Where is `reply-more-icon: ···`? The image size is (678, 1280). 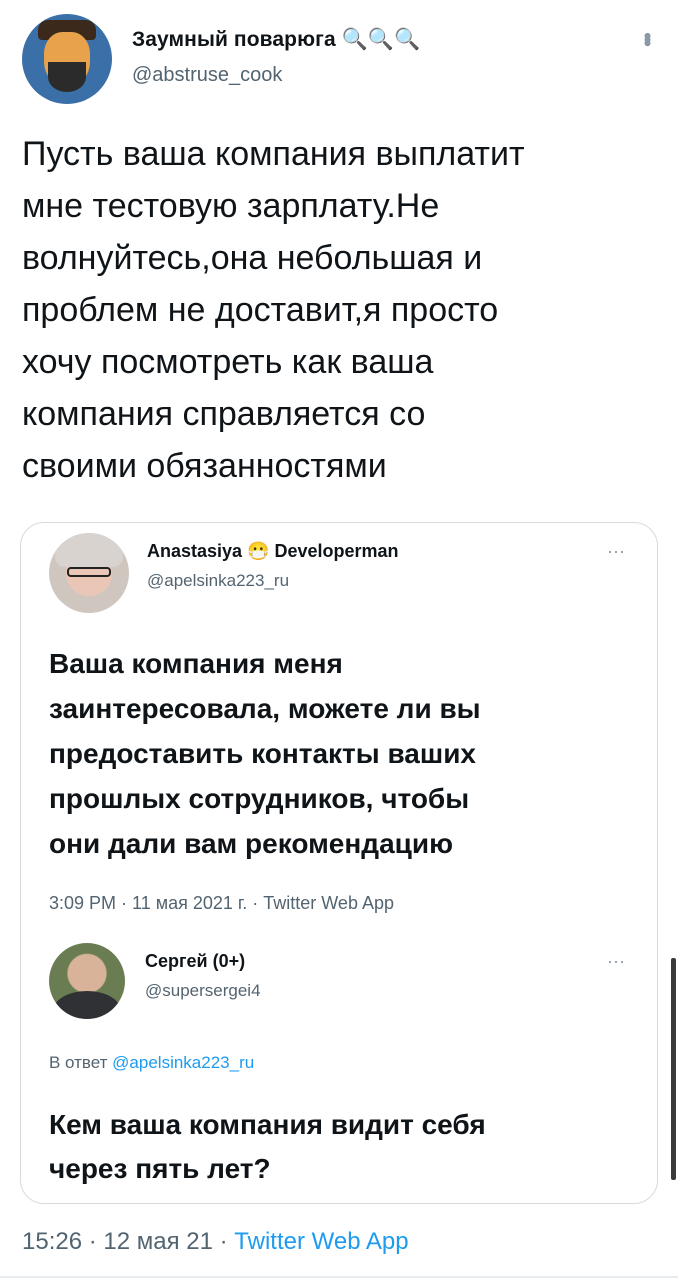 reply-more-icon: ··· is located at coordinates (616, 961).